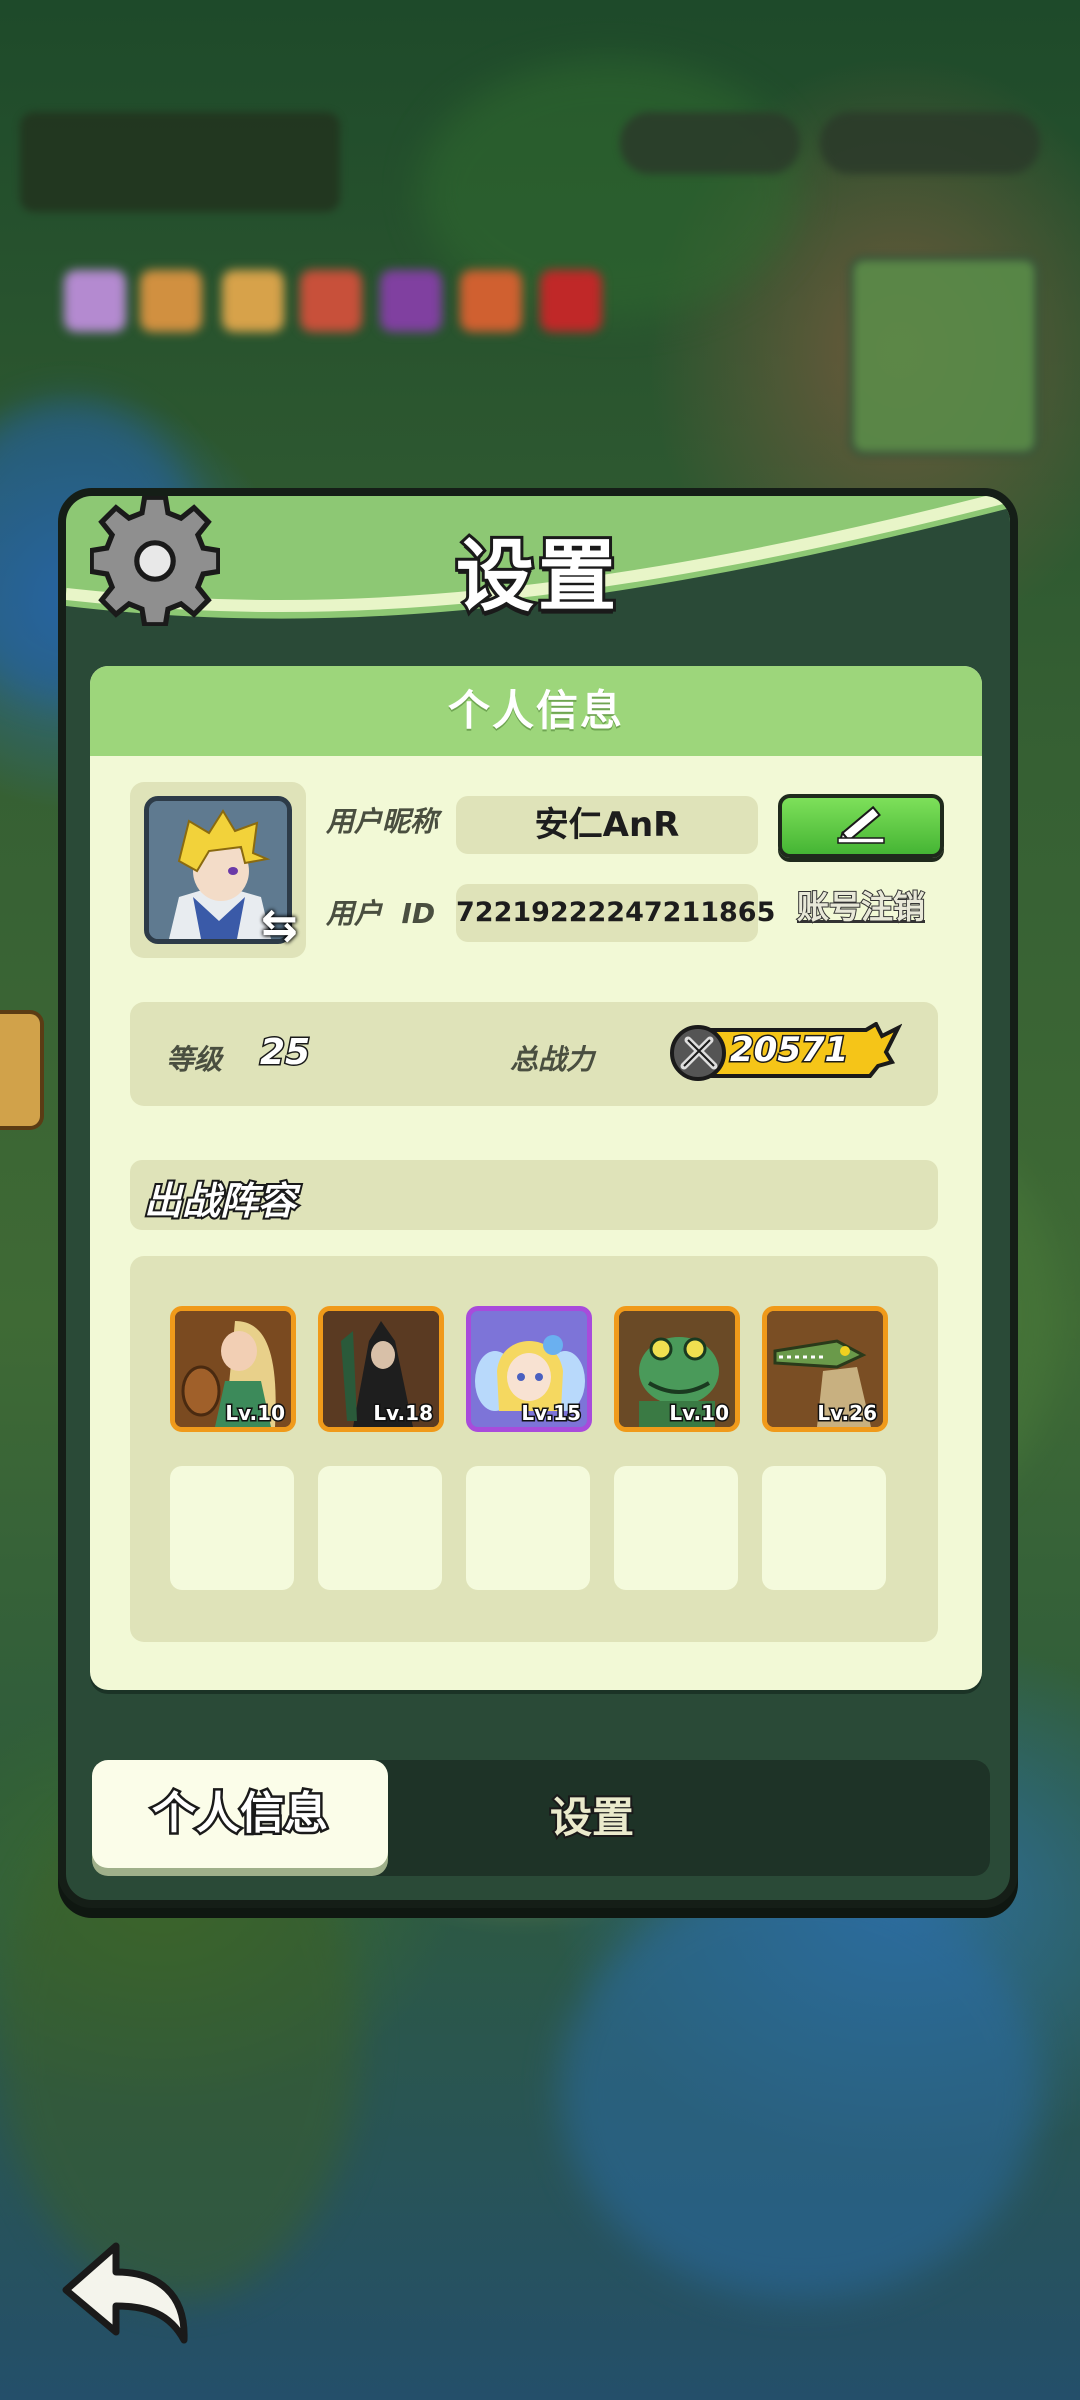 Image resolution: width=1080 pixels, height=2400 pixels. What do you see at coordinates (240, 1814) in the screenshot?
I see `tab-personal-info: 个人信息` at bounding box center [240, 1814].